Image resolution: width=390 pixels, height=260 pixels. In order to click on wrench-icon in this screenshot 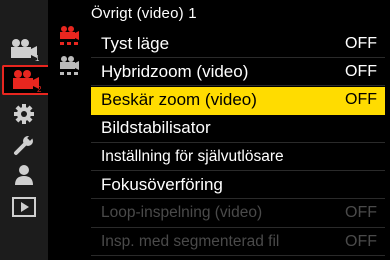, I will do `click(24, 145)`.